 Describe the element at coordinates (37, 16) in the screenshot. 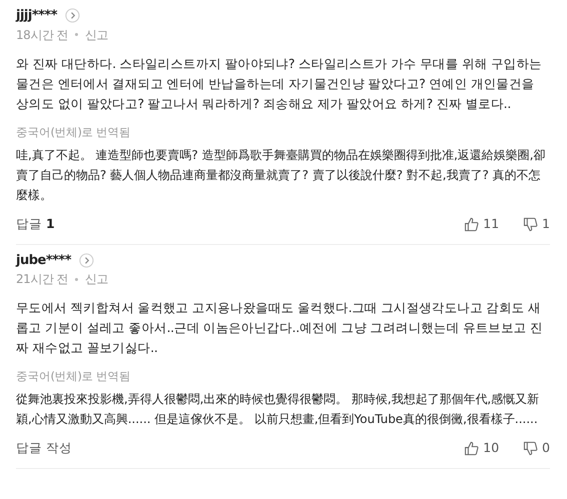

I see `username: jjjj****` at that location.